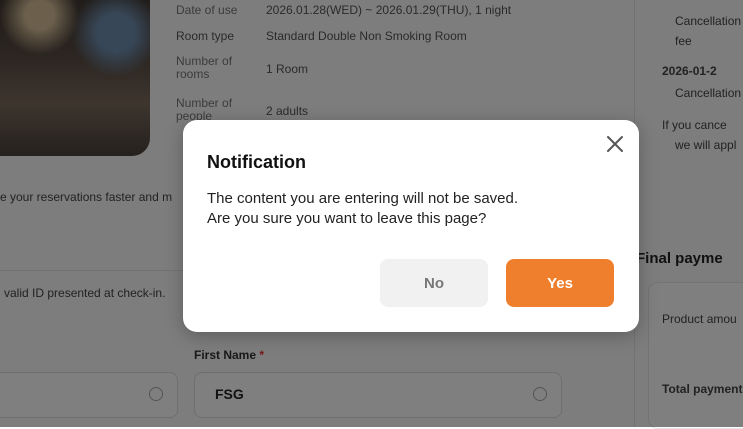 The height and width of the screenshot is (429, 743). I want to click on no-button: No, so click(434, 283).